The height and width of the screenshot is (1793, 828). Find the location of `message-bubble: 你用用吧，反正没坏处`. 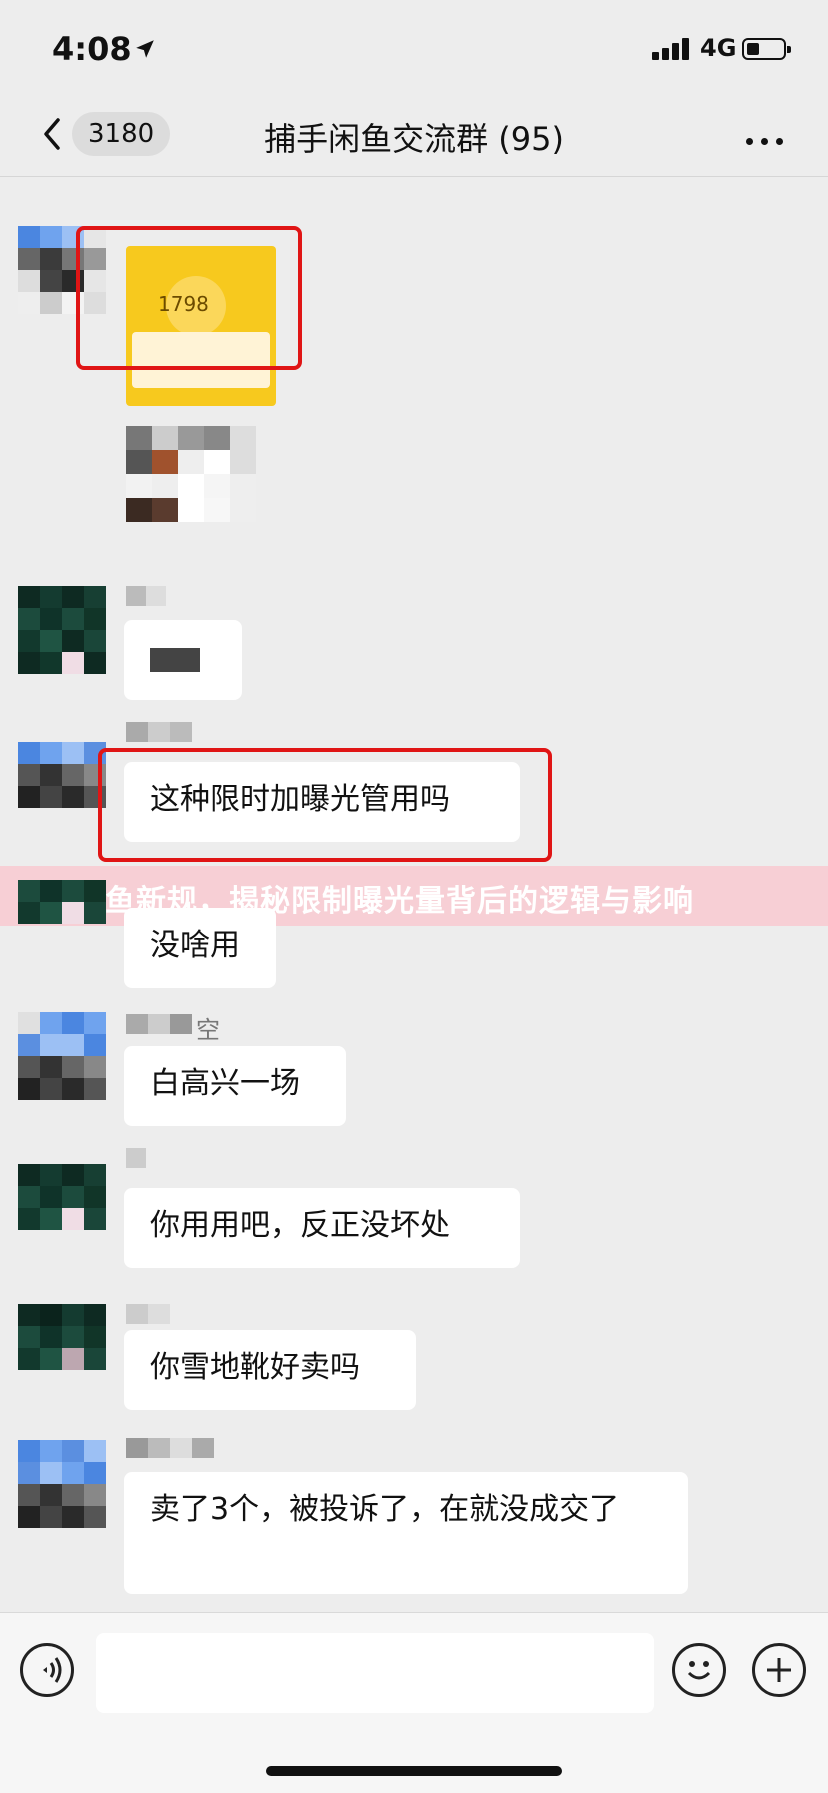

message-bubble: 你用用吧，反正没坏处 is located at coordinates (322, 1228).